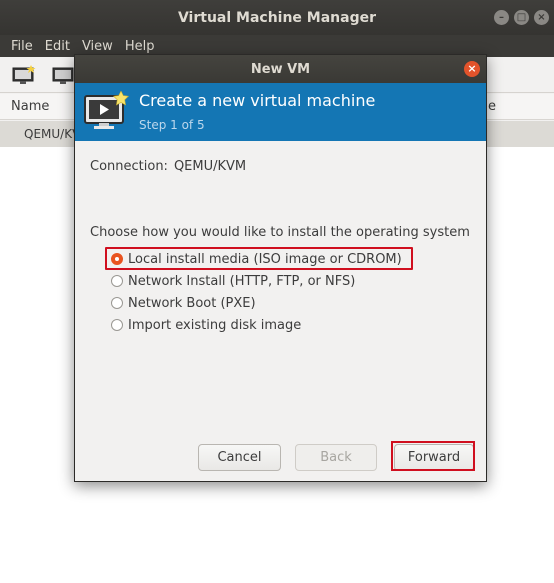  What do you see at coordinates (140, 46) in the screenshot?
I see `menu-help: Help` at bounding box center [140, 46].